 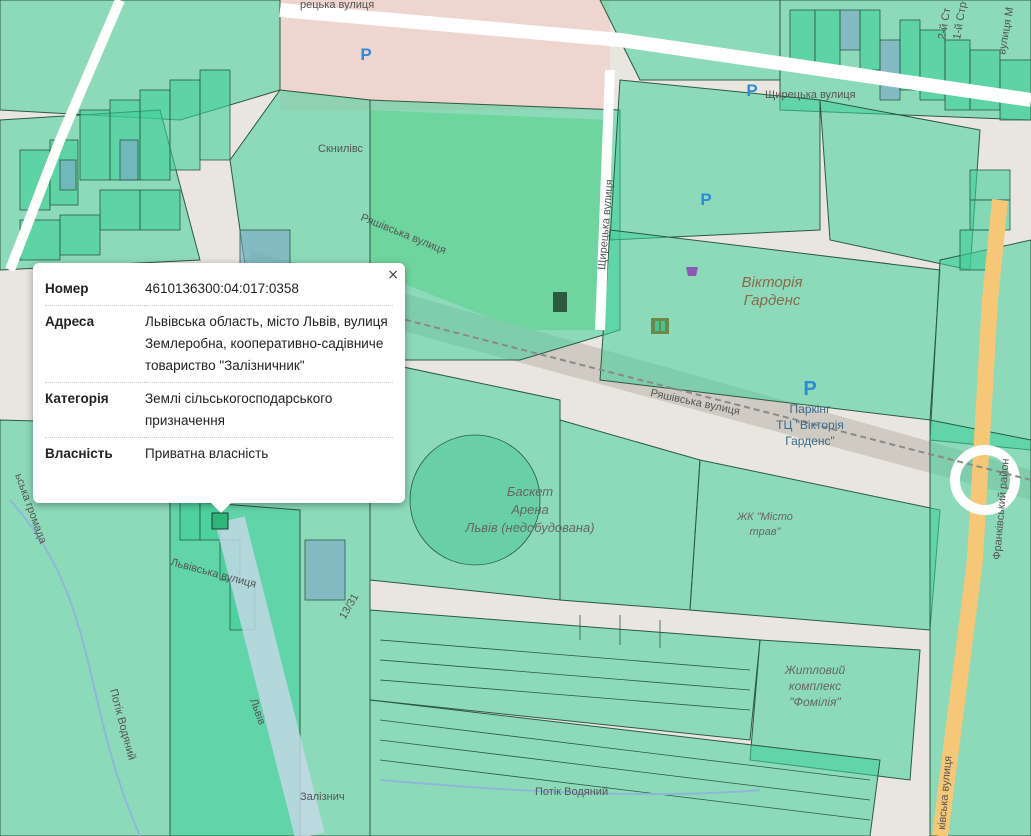 What do you see at coordinates (560, 302) in the screenshot?
I see `monument-icon` at bounding box center [560, 302].